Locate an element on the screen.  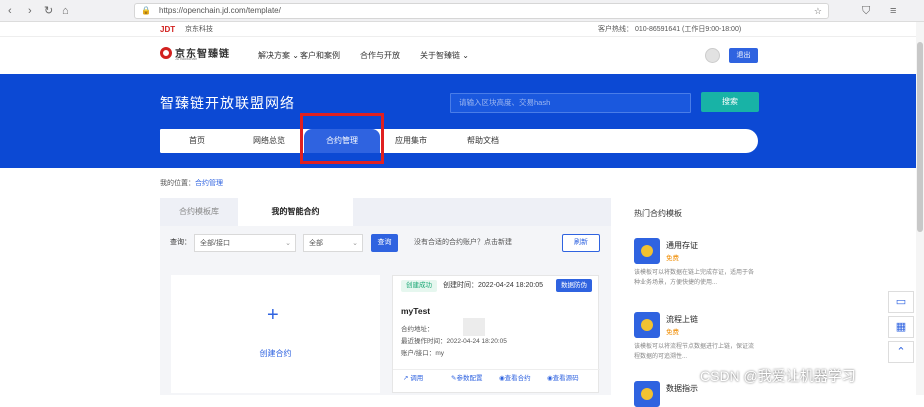
param-config-label: 参数配置 is located at coordinates (469, 378).